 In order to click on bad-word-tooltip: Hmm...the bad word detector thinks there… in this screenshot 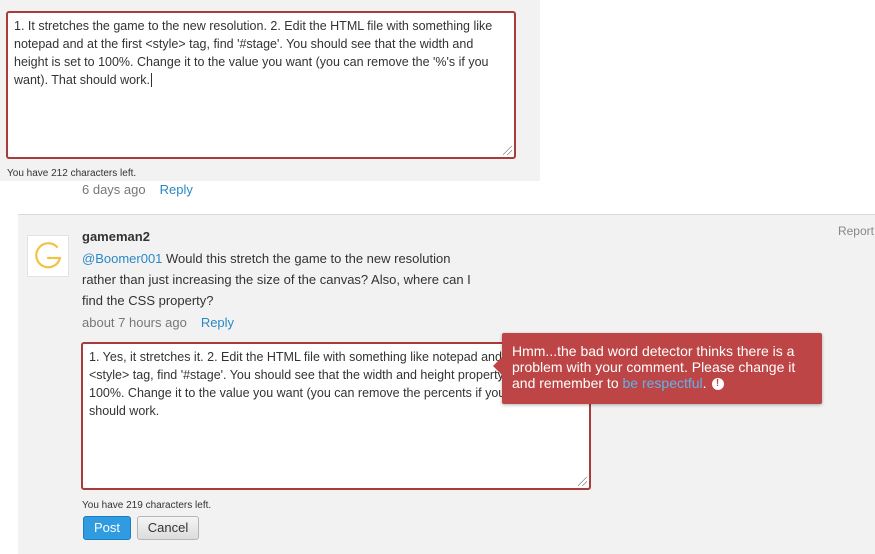, I will do `click(657, 368)`.